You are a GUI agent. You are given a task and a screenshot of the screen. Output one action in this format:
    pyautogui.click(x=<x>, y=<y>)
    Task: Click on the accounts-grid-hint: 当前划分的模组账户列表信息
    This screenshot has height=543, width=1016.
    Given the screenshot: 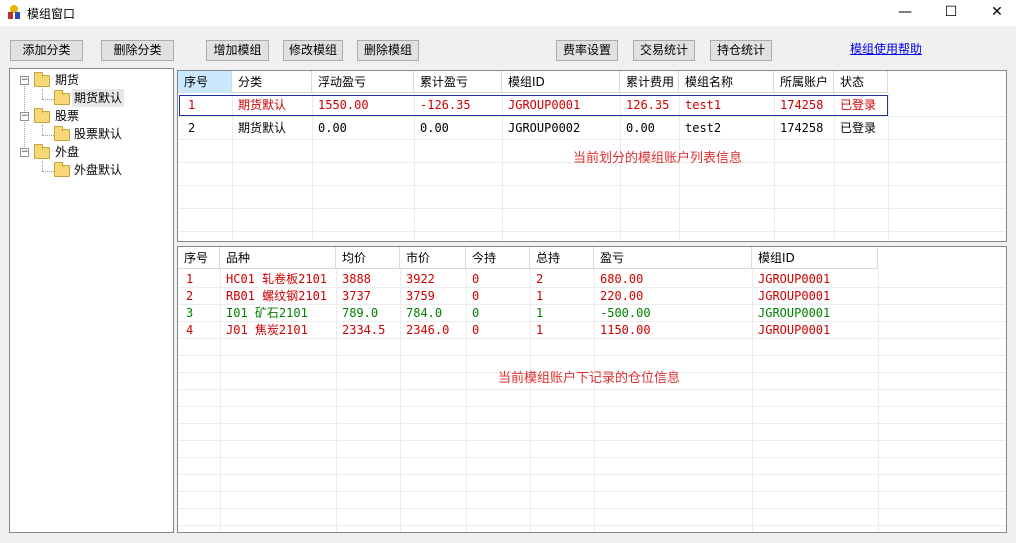 What is the action you would take?
    pyautogui.click(x=658, y=158)
    